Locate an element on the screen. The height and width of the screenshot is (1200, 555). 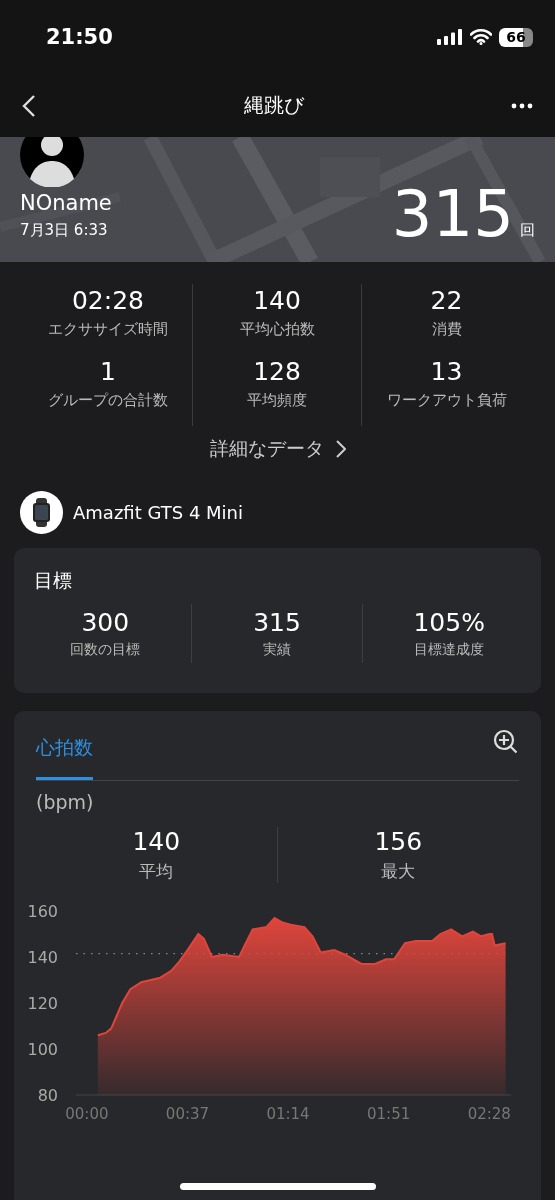
y-tick-label: 100 is located at coordinates (42, 1049).